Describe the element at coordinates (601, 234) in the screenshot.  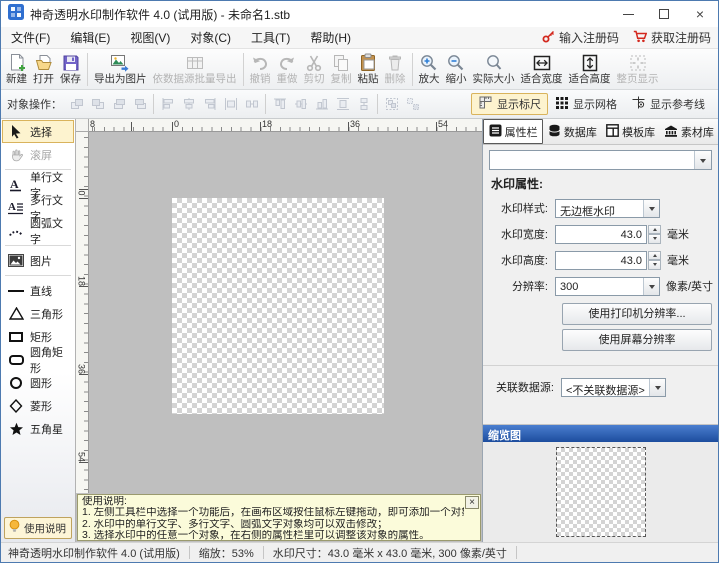
I see `watermark-width-input: 43.0` at that location.